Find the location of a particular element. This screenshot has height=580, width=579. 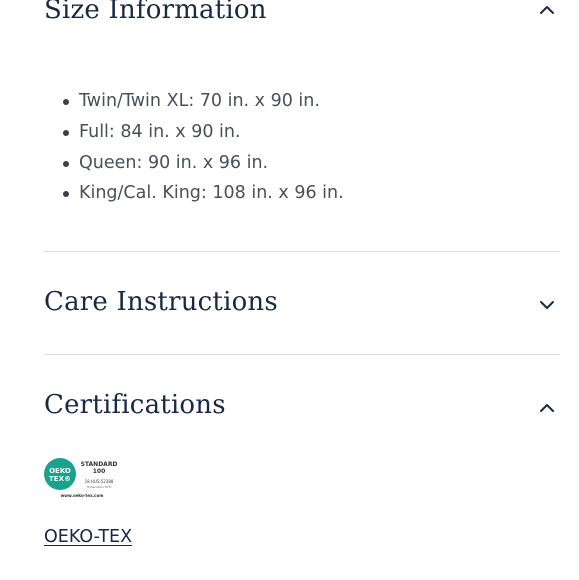

chevron-down-icon is located at coordinates (547, 305).